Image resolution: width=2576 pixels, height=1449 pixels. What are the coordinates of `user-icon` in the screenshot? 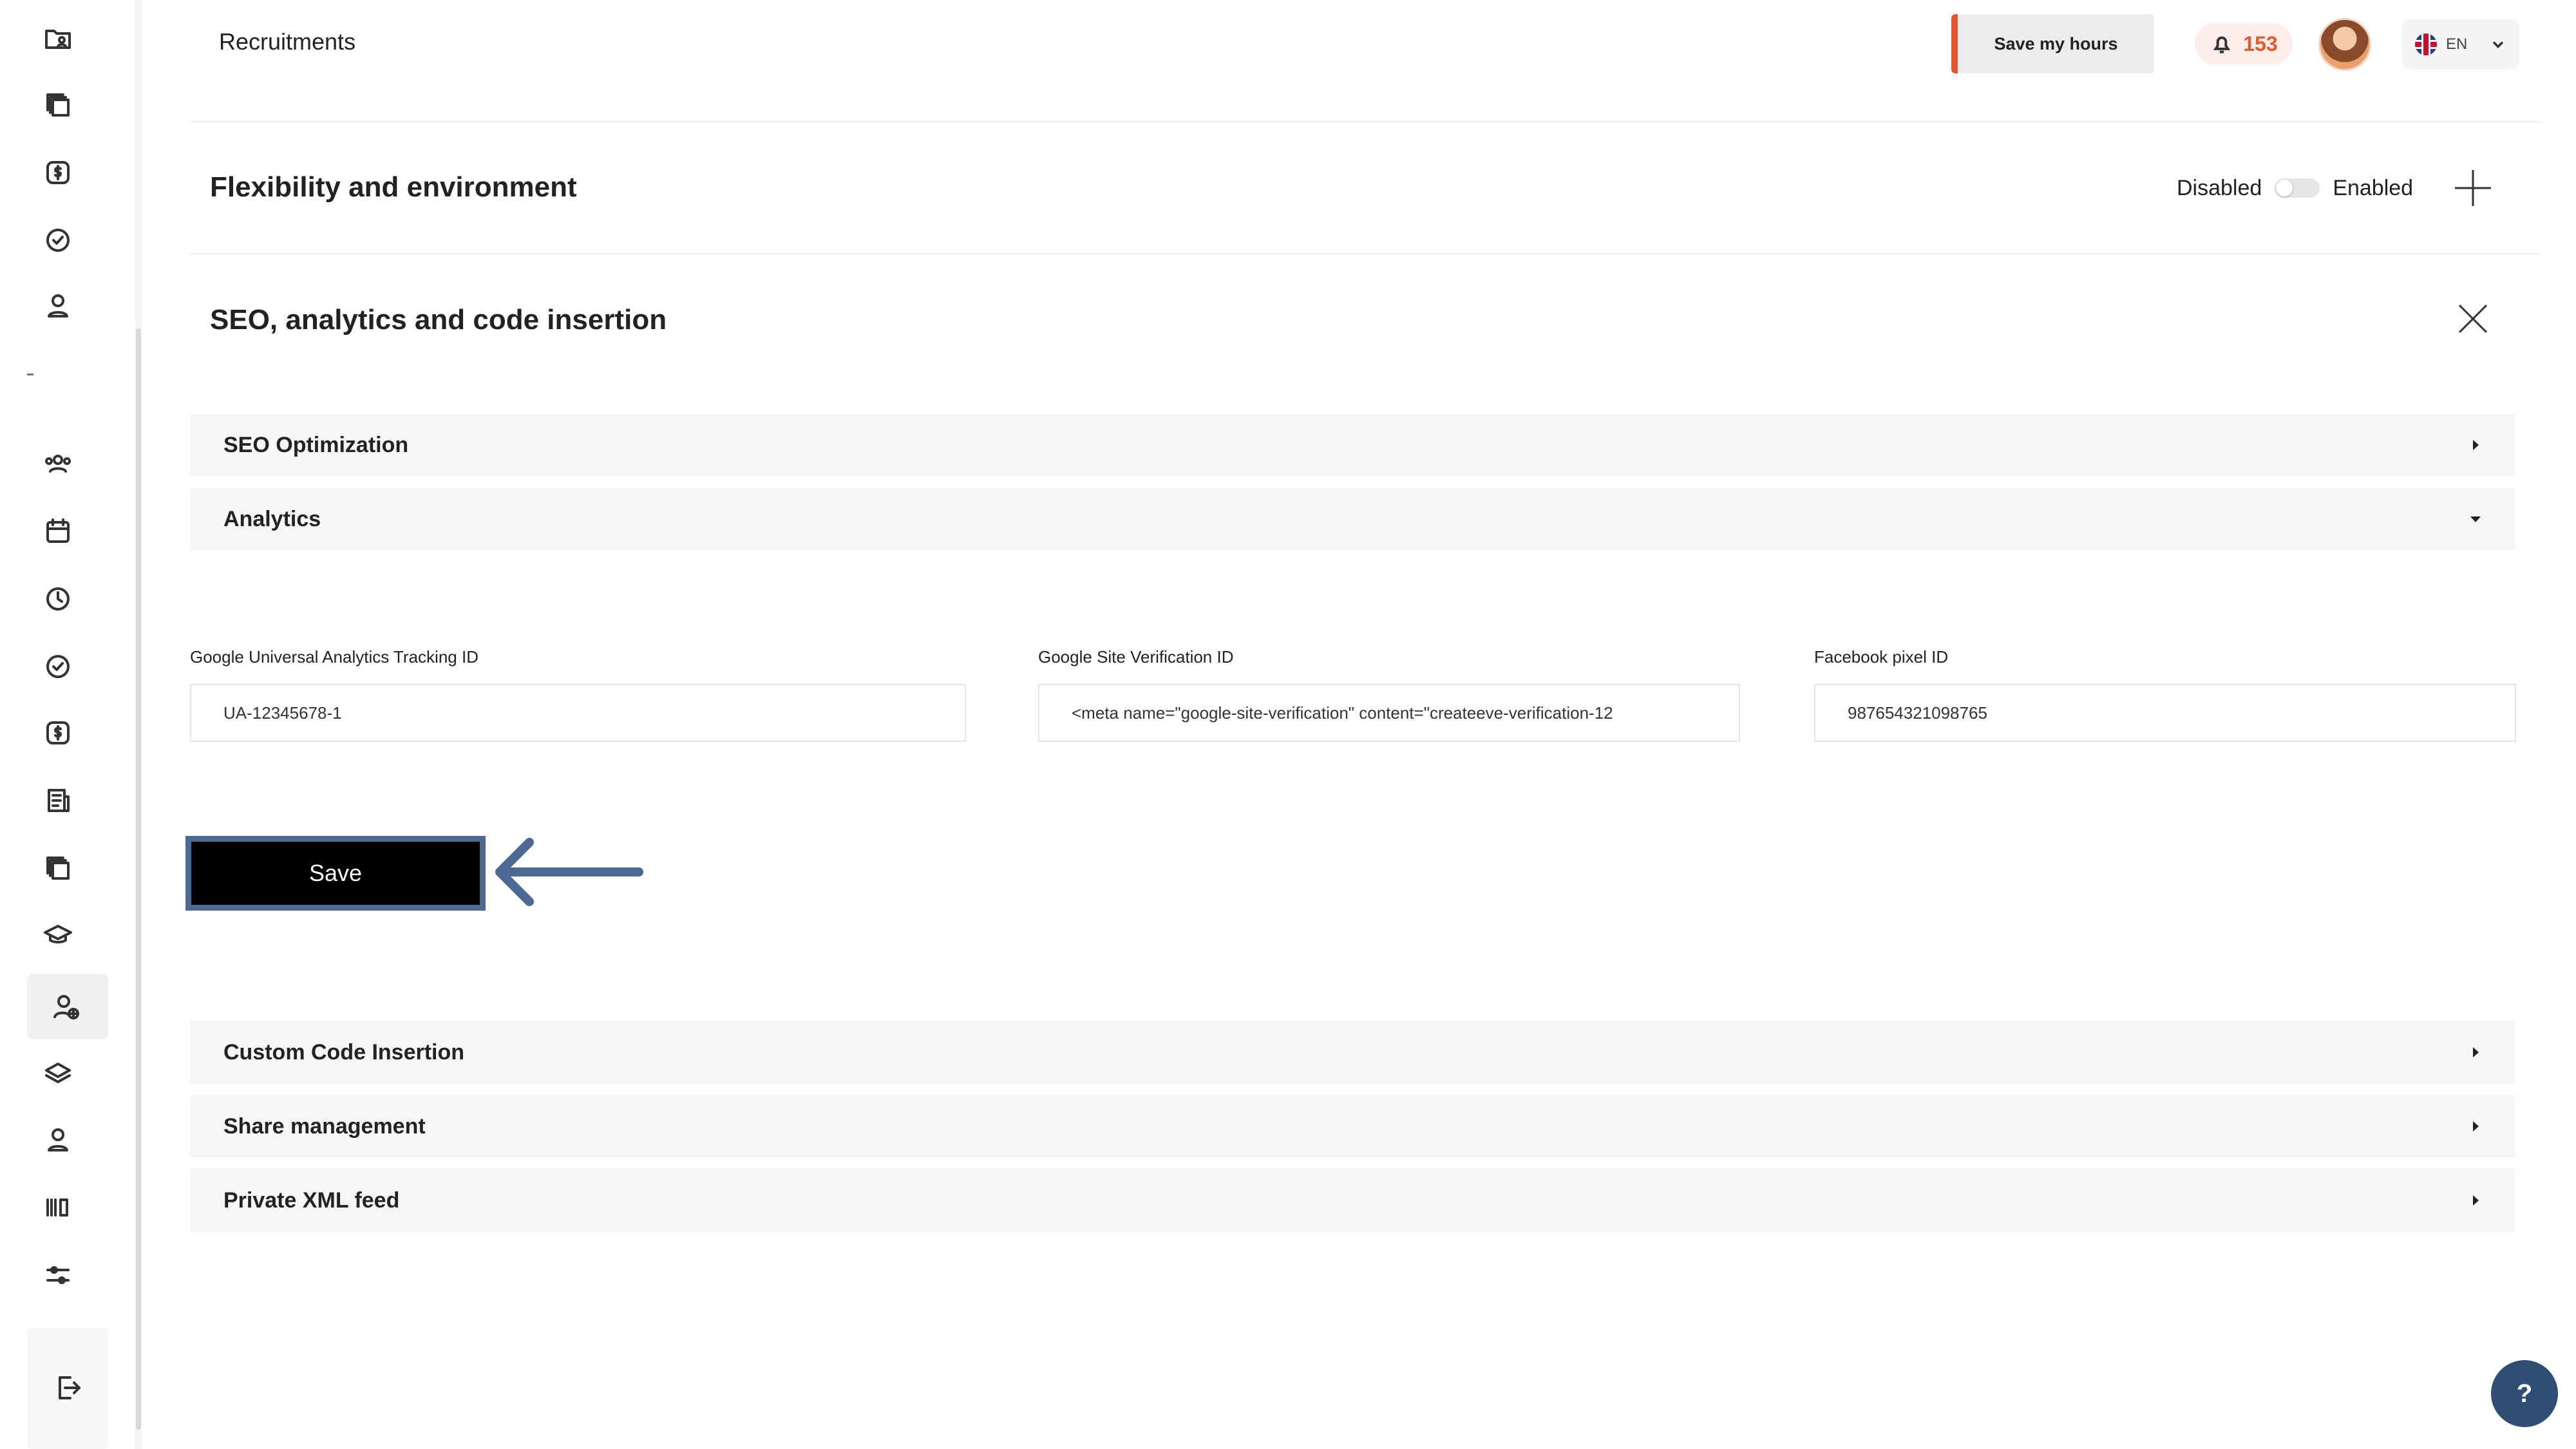 It's located at (58, 306).